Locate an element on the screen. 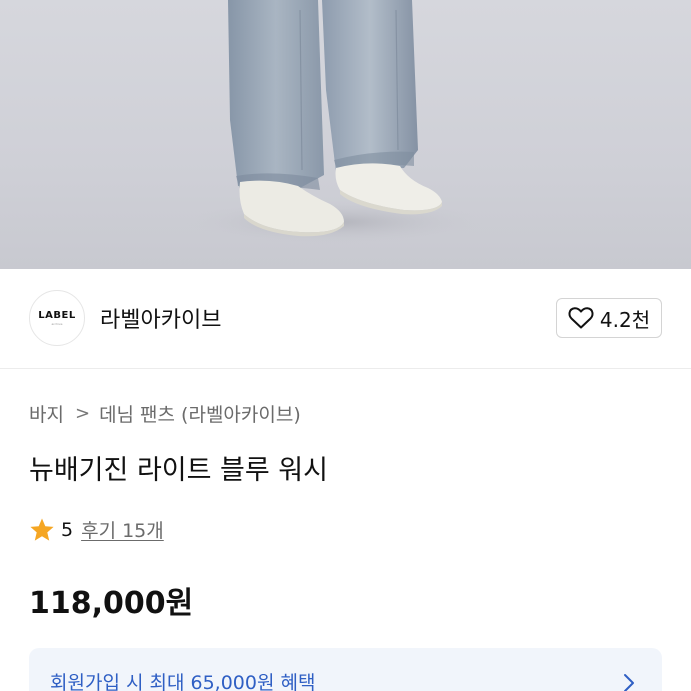  product-title: 뉴배기진 라이트 블루 워시 is located at coordinates (178, 470).